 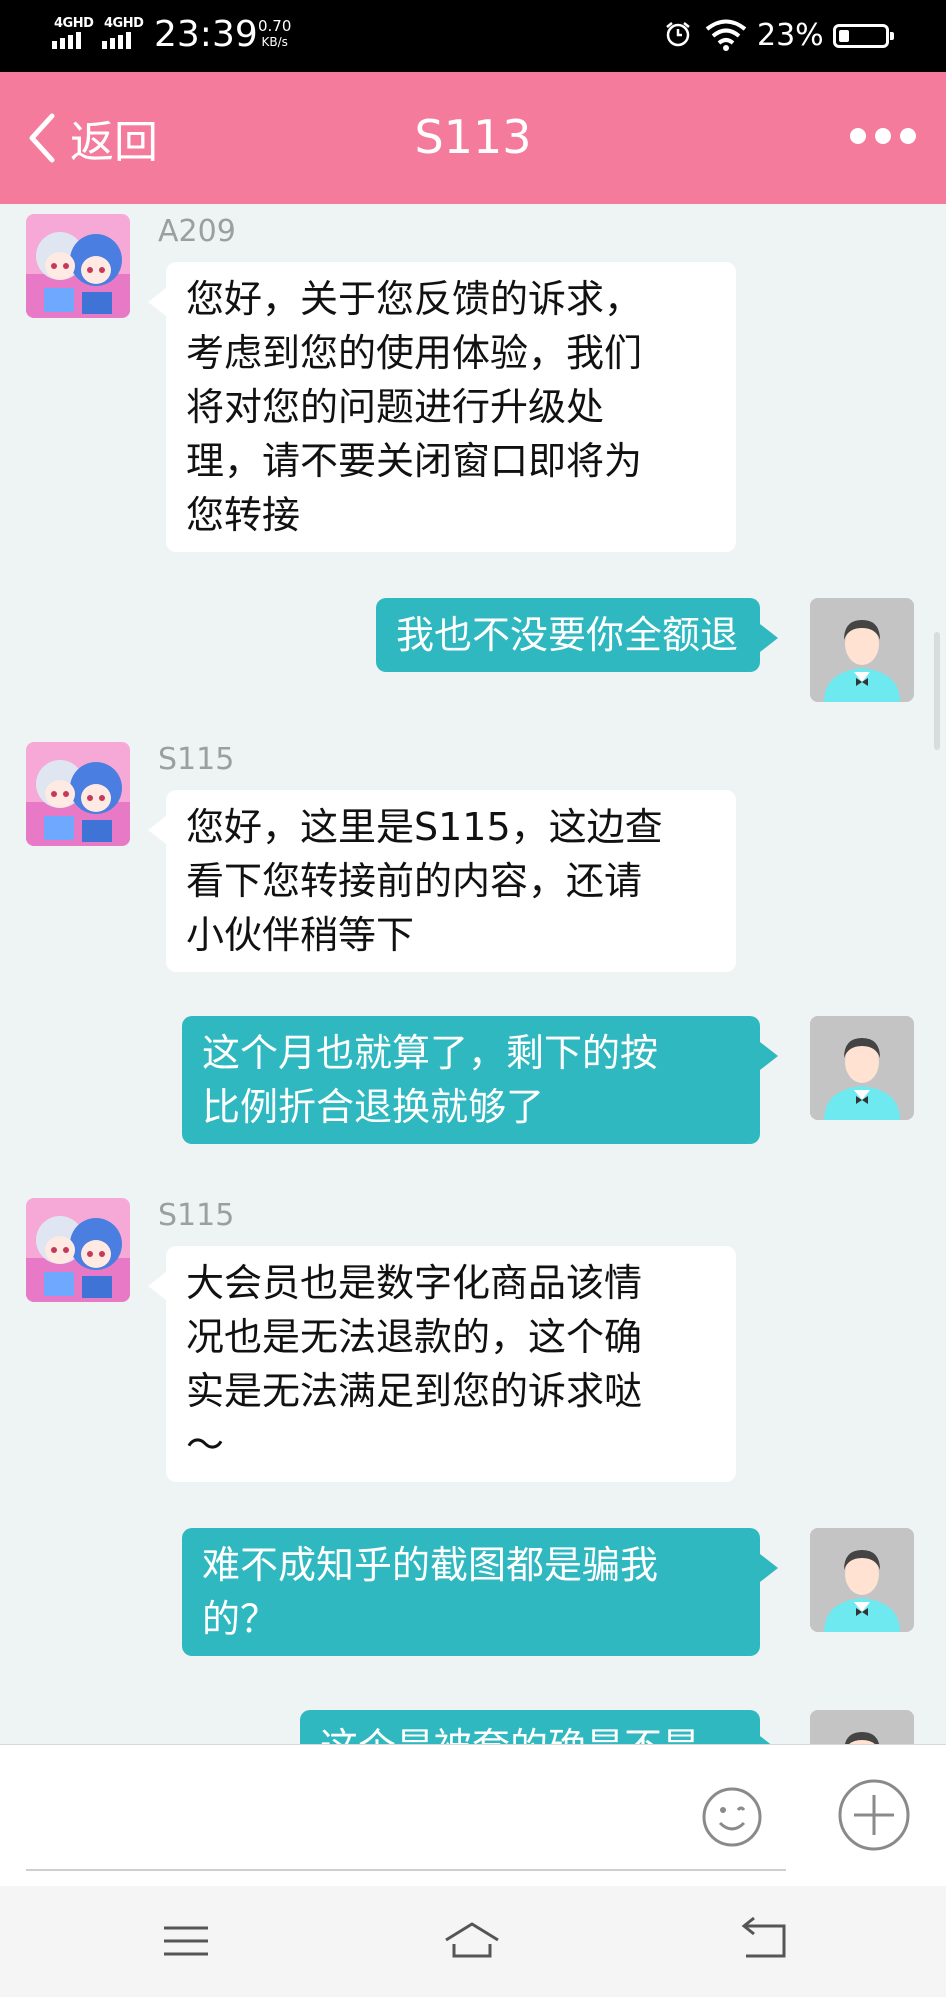 I want to click on chat-header: 返回 S113, so click(x=473, y=138).